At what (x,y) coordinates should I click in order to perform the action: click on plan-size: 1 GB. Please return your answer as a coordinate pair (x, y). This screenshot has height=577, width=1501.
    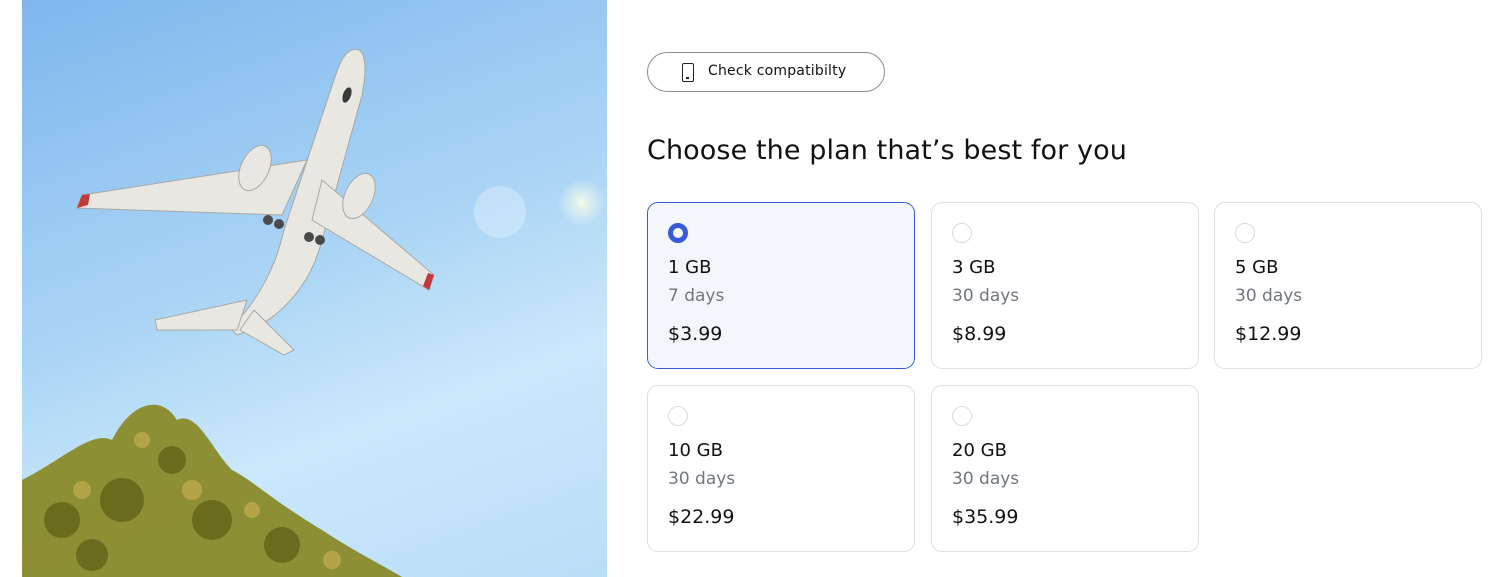
    Looking at the image, I should click on (690, 267).